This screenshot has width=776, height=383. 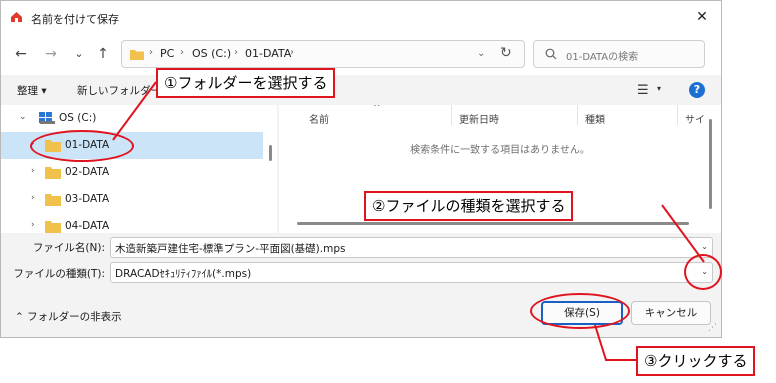 I want to click on hide-folders-toggle: ⌃ フォルダーの非表示, so click(x=68, y=316).